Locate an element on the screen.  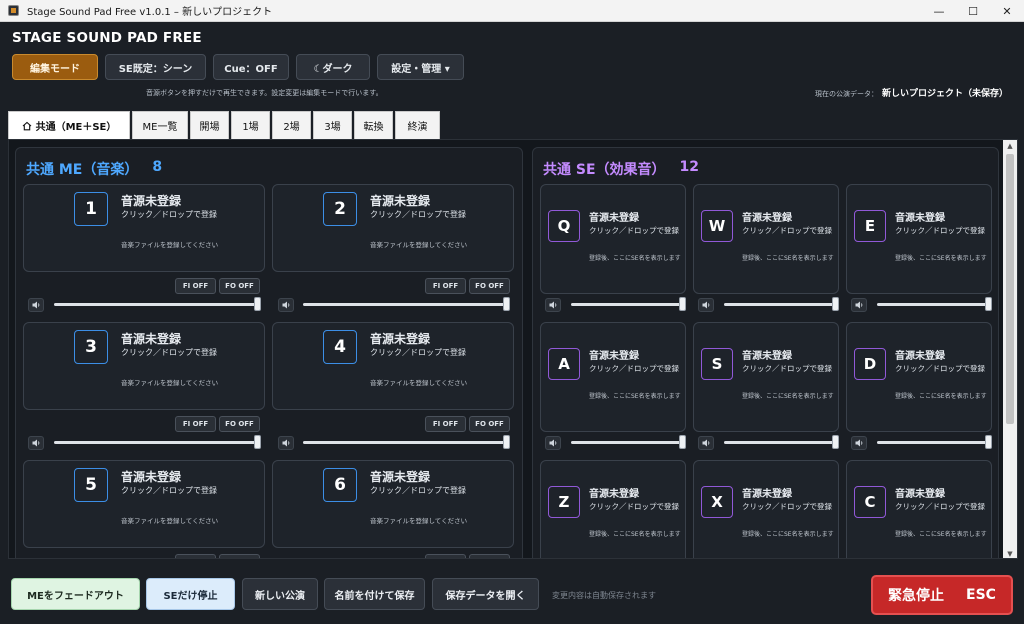
scroll-up-arrow-icon: ▲ is located at coordinates (1010, 146).